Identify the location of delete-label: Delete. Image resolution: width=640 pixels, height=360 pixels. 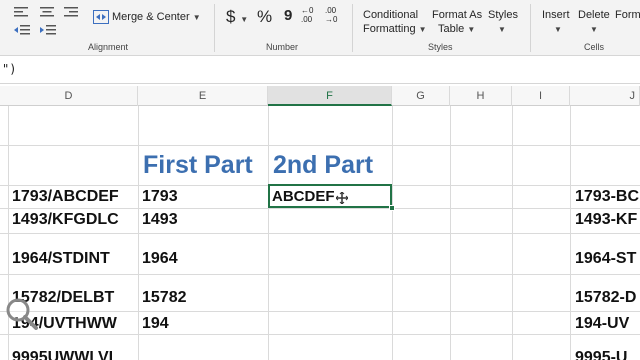
(594, 15).